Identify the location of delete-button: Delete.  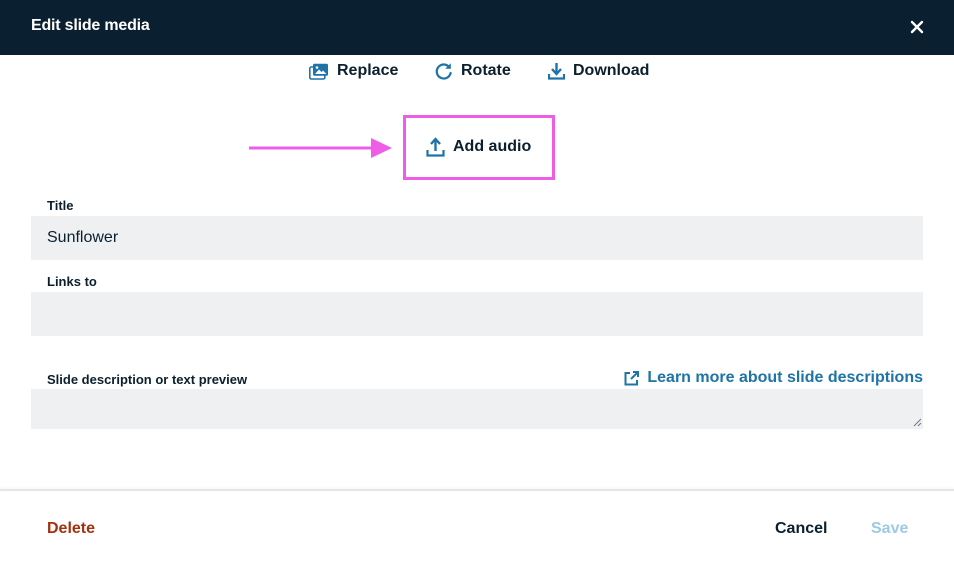
(71, 529).